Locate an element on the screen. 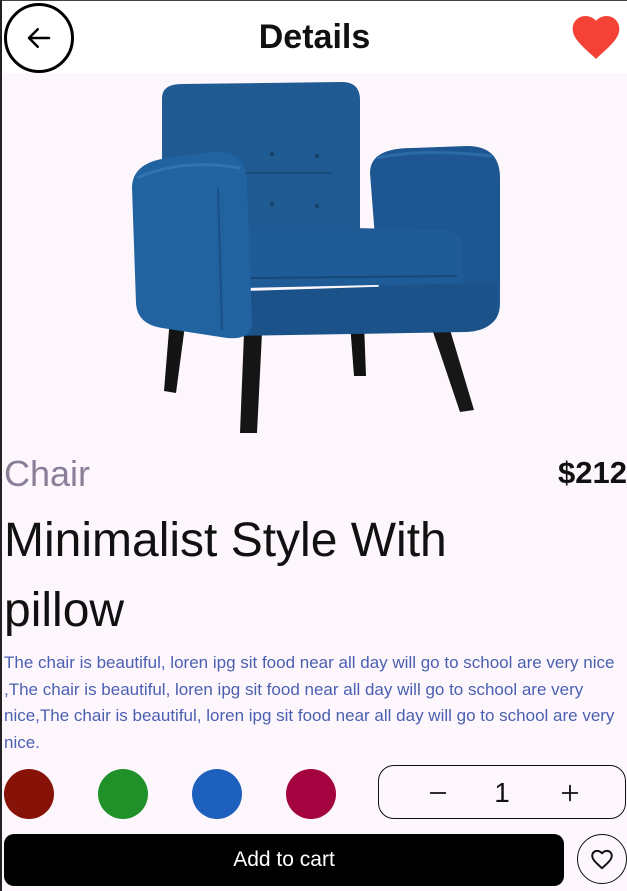 The width and height of the screenshot is (627, 891). color-swatch-blue is located at coordinates (217, 794).